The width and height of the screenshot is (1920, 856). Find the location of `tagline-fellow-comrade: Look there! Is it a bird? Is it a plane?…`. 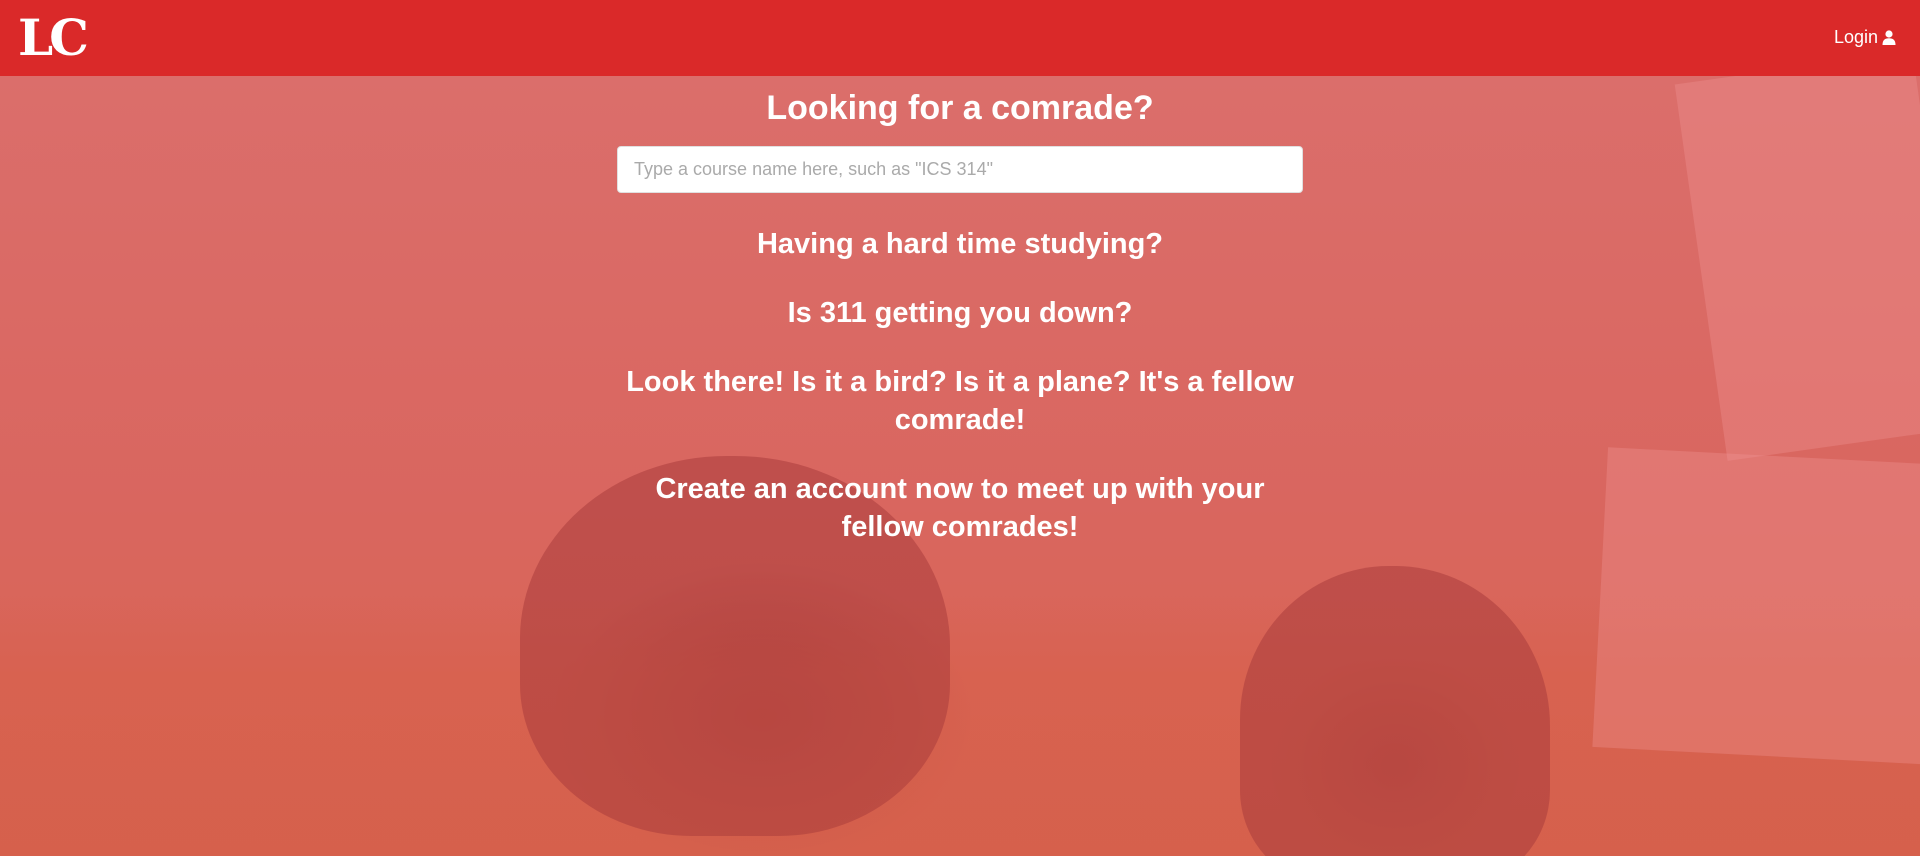

tagline-fellow-comrade: Look there! Is it a bird? Is it a plane?… is located at coordinates (960, 401).